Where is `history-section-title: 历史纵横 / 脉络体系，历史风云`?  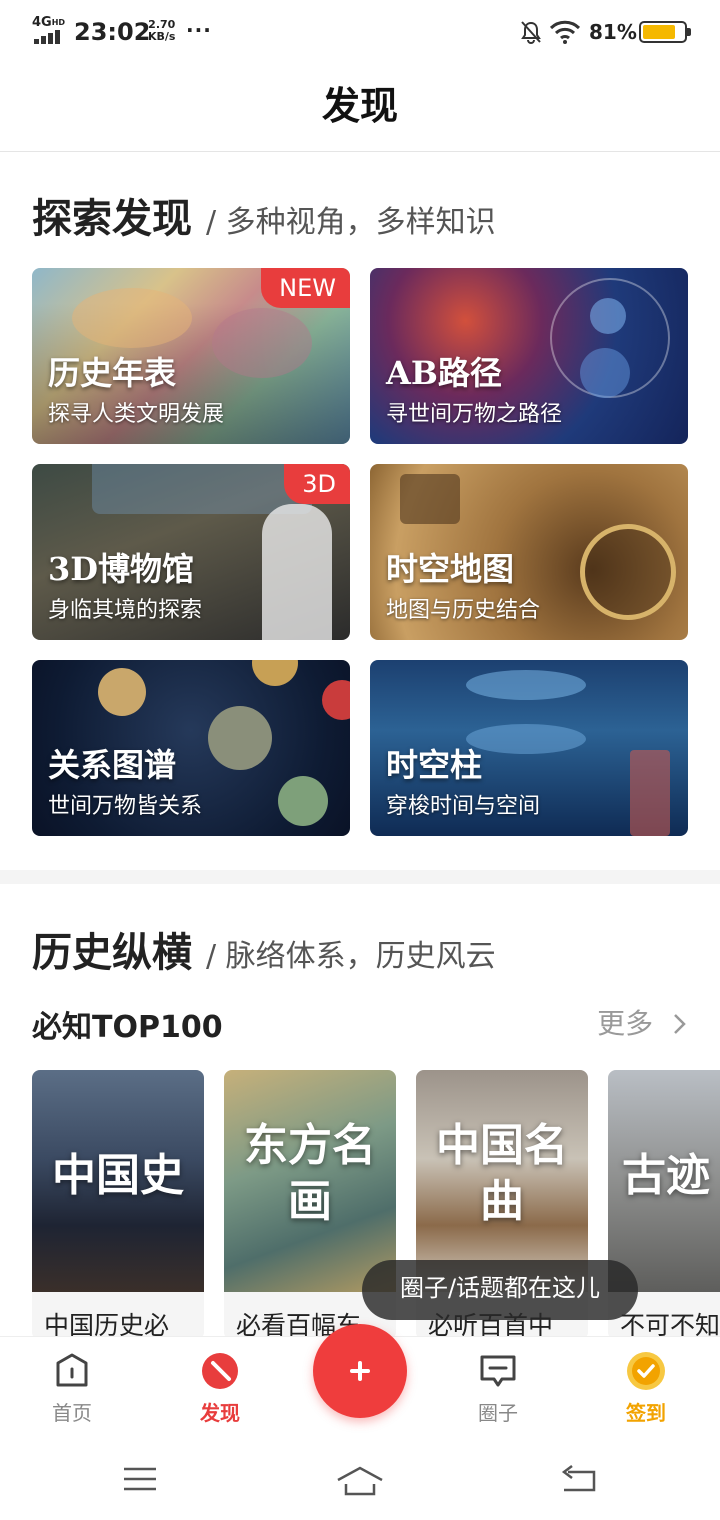
history-section-title: 历史纵横 / 脉络体系，历史风云 is located at coordinates (264, 949).